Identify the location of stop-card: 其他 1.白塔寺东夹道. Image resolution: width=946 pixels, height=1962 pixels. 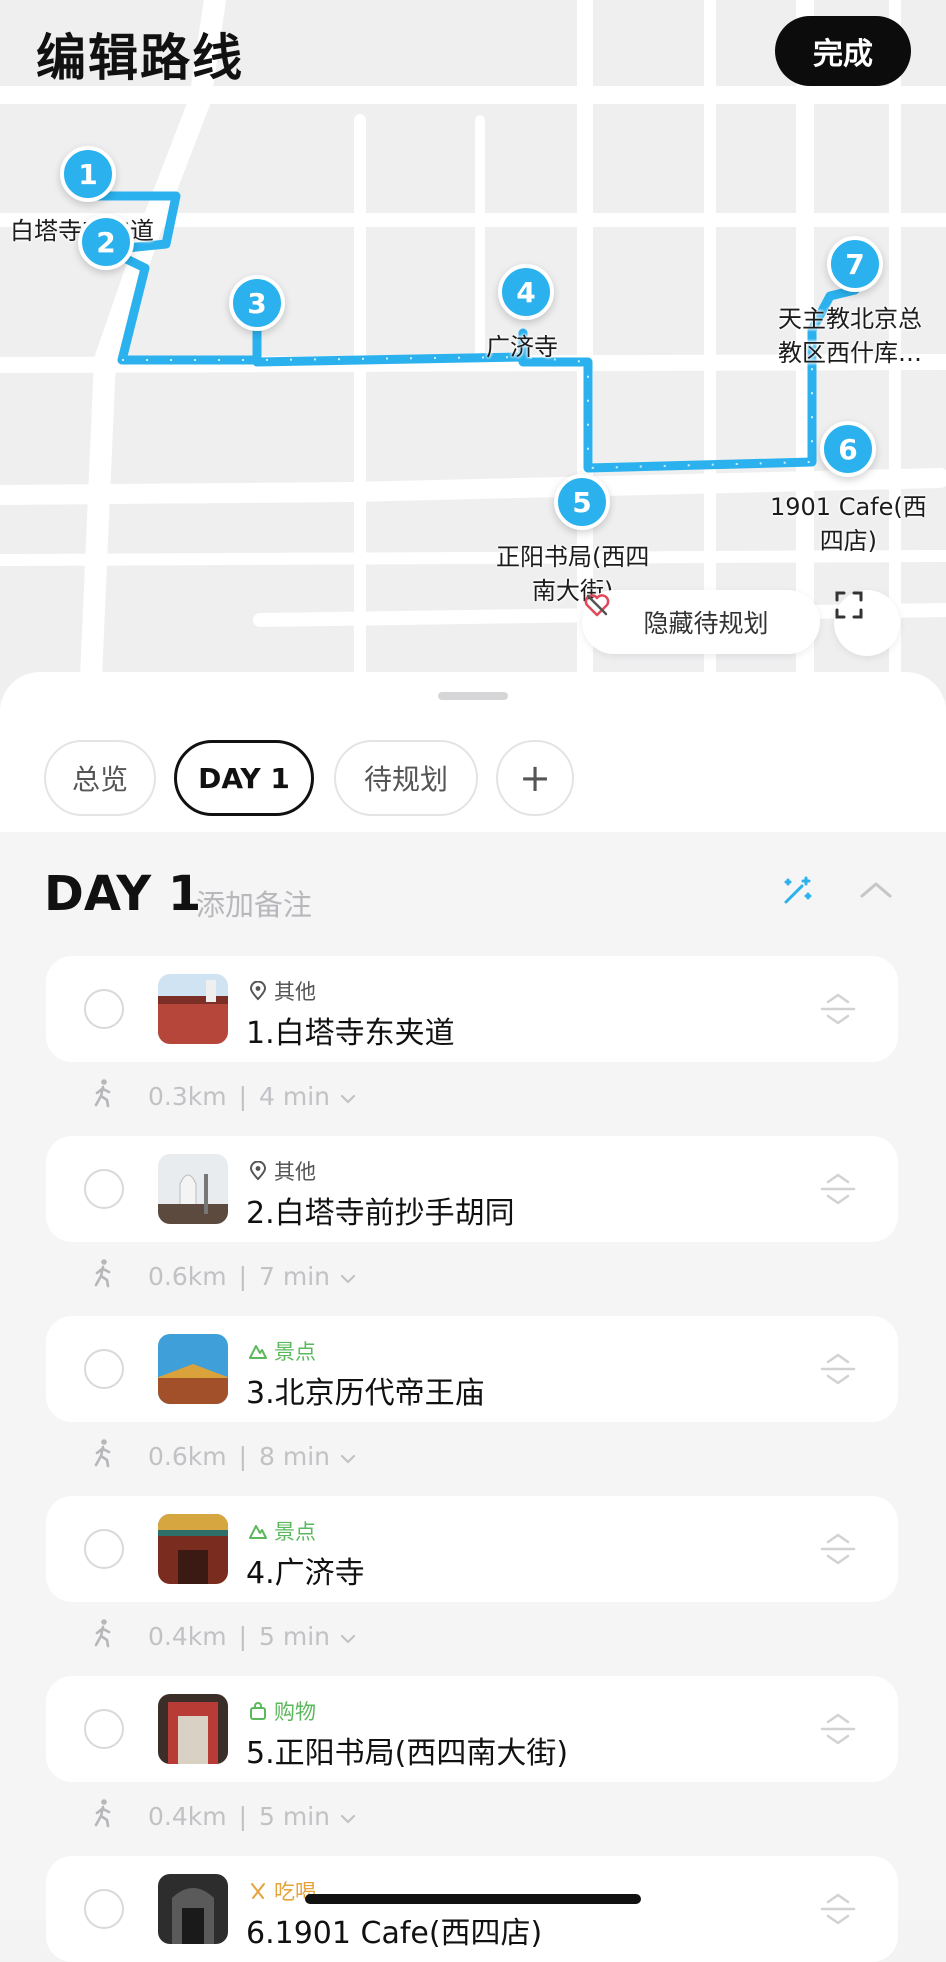
(472, 1009).